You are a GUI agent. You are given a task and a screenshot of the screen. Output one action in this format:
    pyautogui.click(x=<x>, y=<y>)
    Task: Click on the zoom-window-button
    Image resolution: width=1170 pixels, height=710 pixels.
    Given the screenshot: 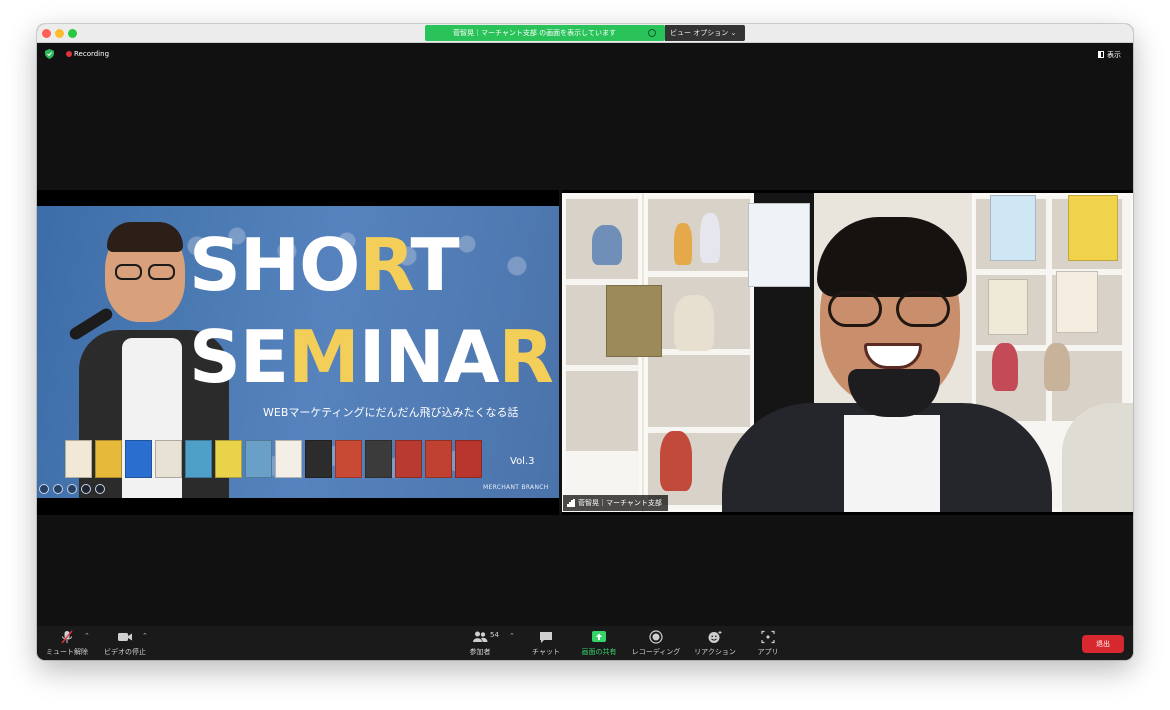 What is the action you would take?
    pyautogui.click(x=72, y=33)
    